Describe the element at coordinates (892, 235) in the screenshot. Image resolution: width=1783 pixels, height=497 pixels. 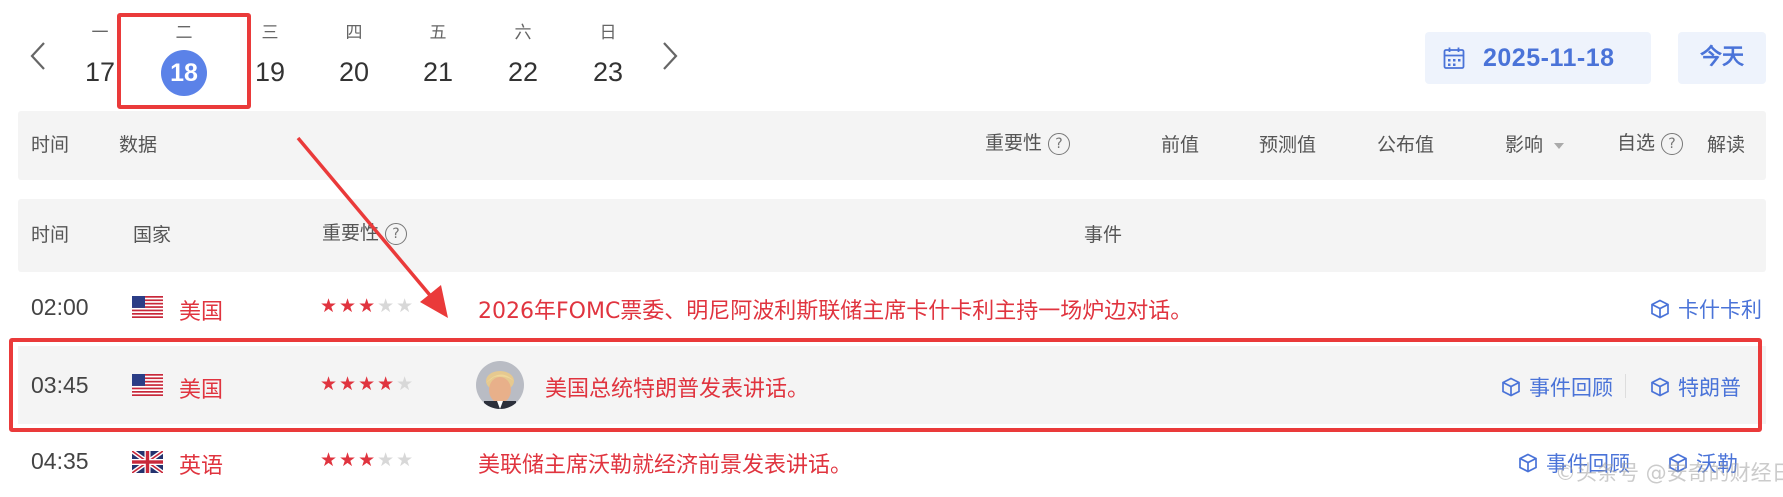
I see `event-table-header: 时间 国家 重要性? 事件` at that location.